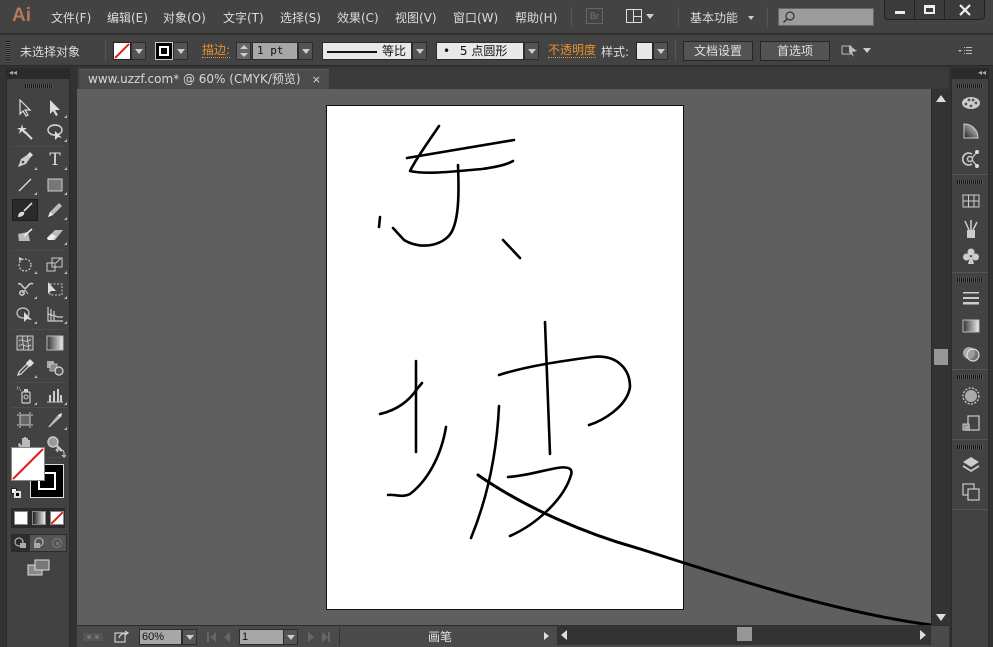 The height and width of the screenshot is (647, 993). What do you see at coordinates (25, 314) in the screenshot?
I see `shape-builder-tool` at bounding box center [25, 314].